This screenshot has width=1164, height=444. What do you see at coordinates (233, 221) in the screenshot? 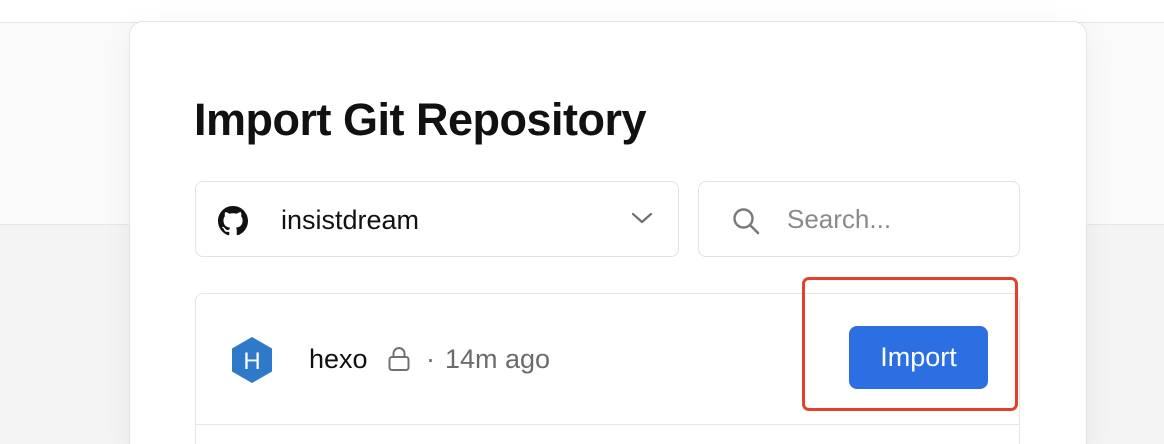
I see `github-icon` at bounding box center [233, 221].